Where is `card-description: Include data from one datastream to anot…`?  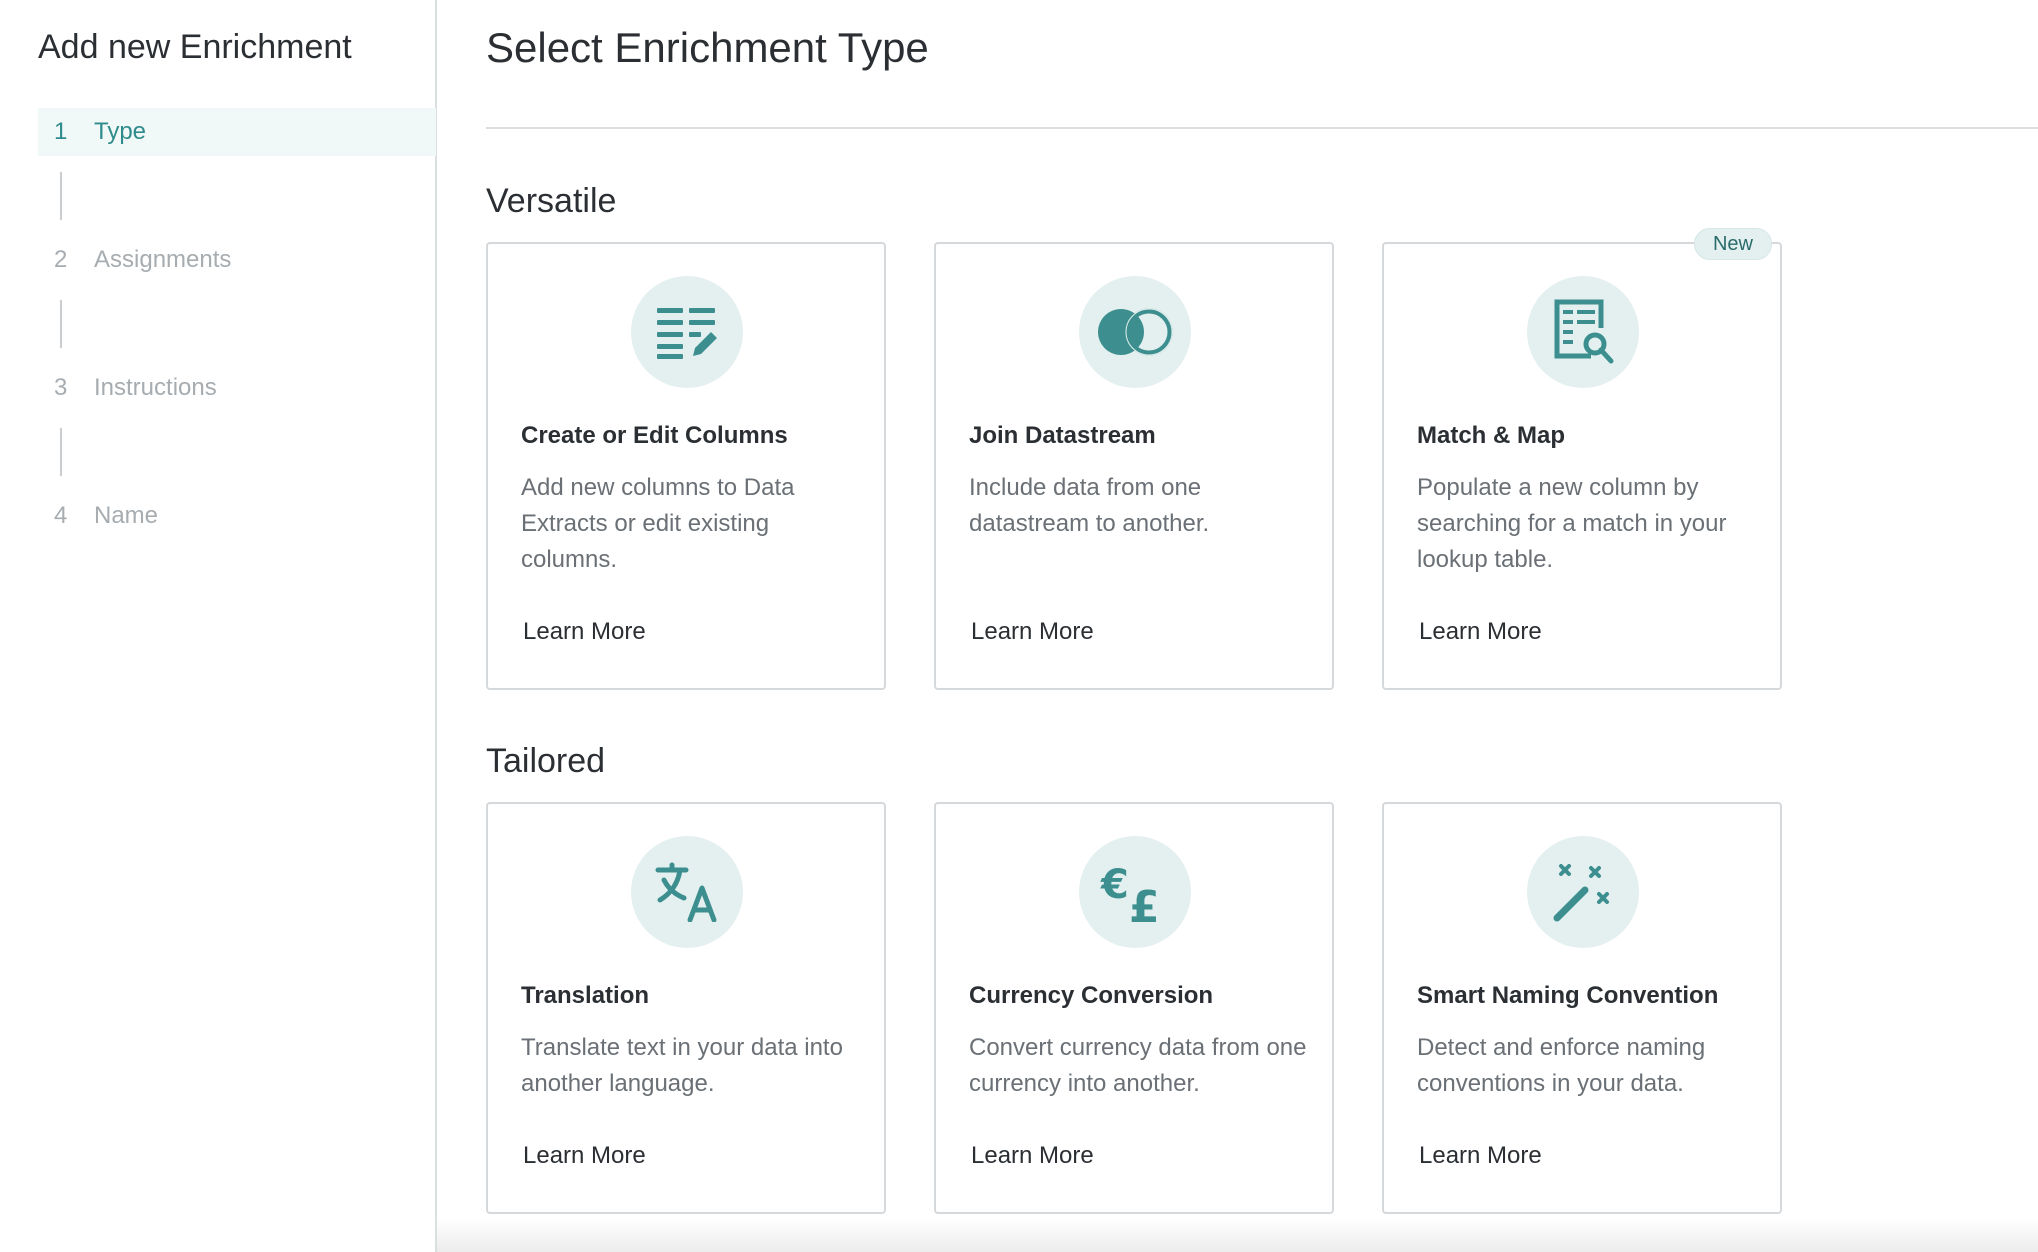 card-description: Include data from one datastream to anot… is located at coordinates (1089, 505).